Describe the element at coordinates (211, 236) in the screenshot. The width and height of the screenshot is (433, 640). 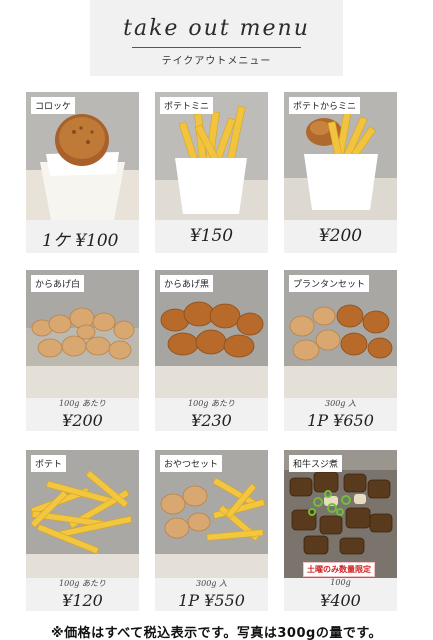
I see `item-price: ¥150` at that location.